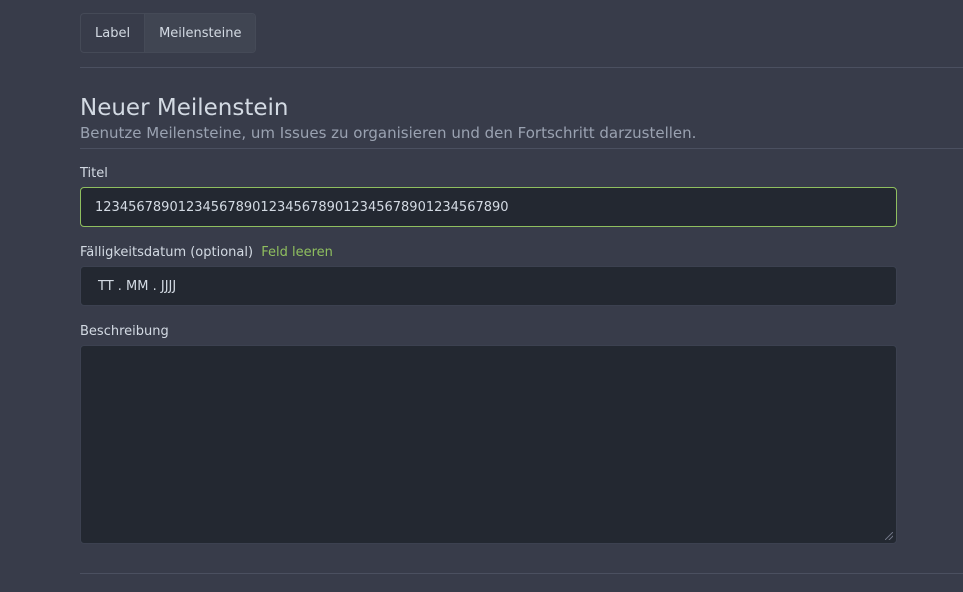 This screenshot has height=592, width=963. What do you see at coordinates (889, 536) in the screenshot?
I see `resize-grip-icon` at bounding box center [889, 536].